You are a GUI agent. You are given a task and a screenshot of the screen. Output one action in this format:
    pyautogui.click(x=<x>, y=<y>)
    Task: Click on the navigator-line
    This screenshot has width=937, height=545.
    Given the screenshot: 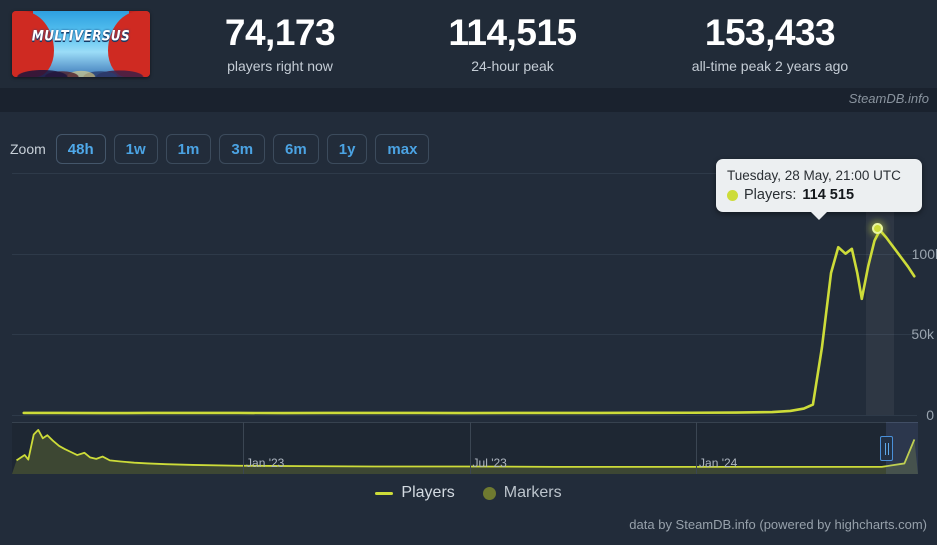 What is the action you would take?
    pyautogui.click(x=466, y=448)
    